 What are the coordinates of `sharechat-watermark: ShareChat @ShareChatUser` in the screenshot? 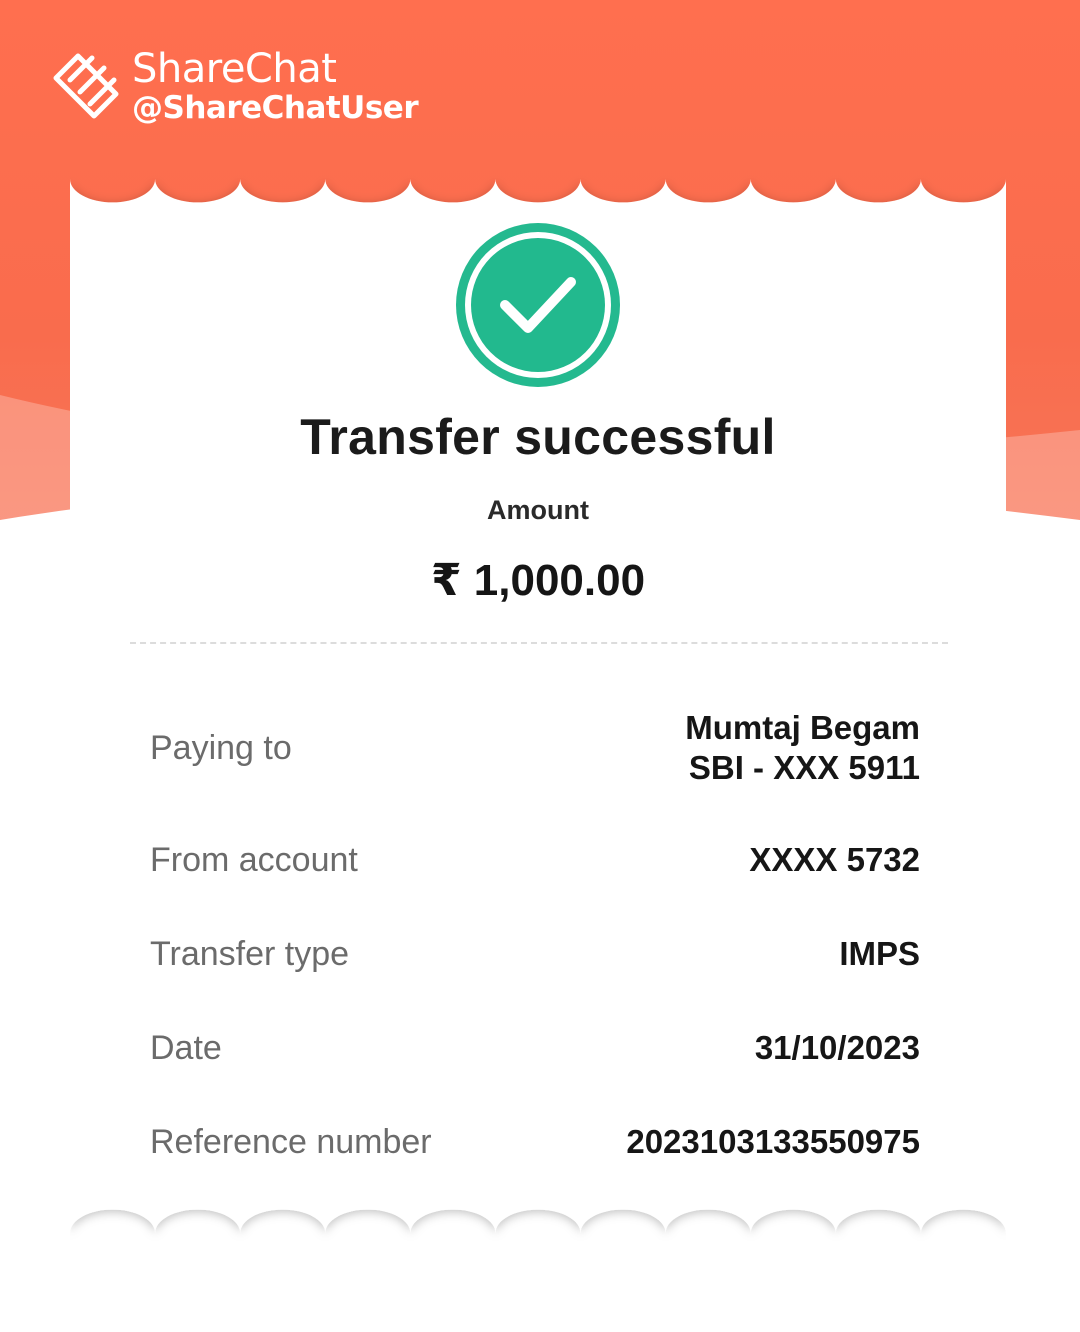 It's located at (233, 85).